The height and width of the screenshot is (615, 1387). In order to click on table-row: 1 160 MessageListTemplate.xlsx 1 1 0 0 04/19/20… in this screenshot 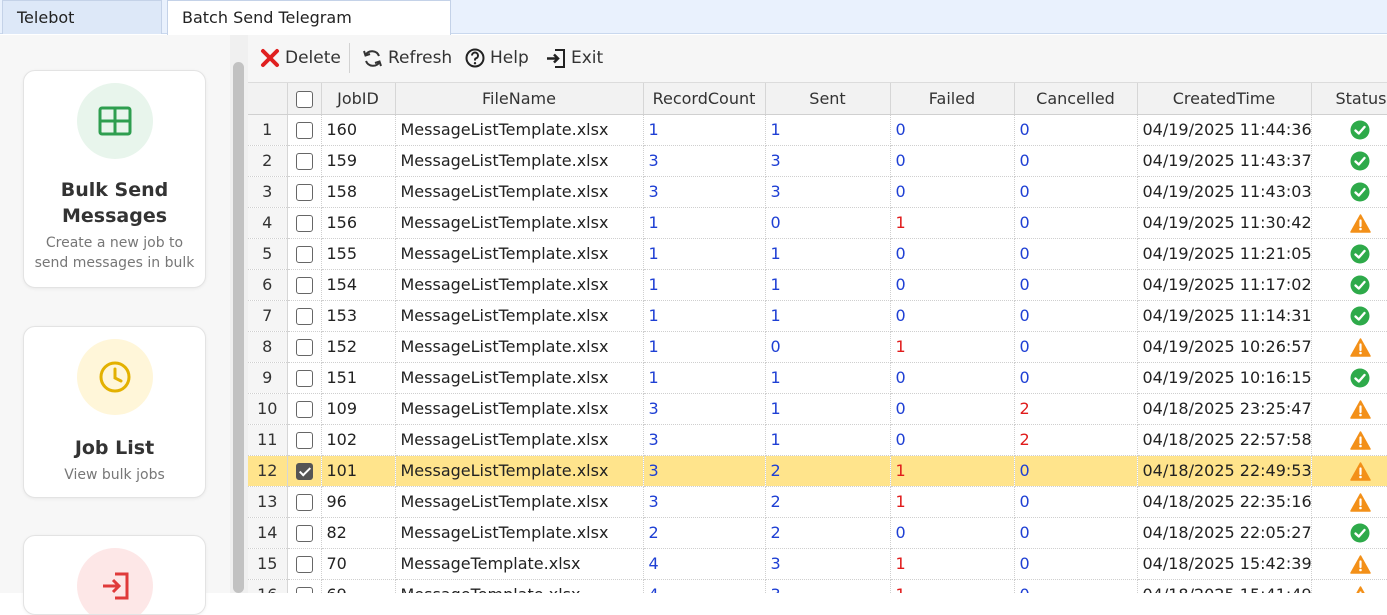, I will do `click(817, 130)`.